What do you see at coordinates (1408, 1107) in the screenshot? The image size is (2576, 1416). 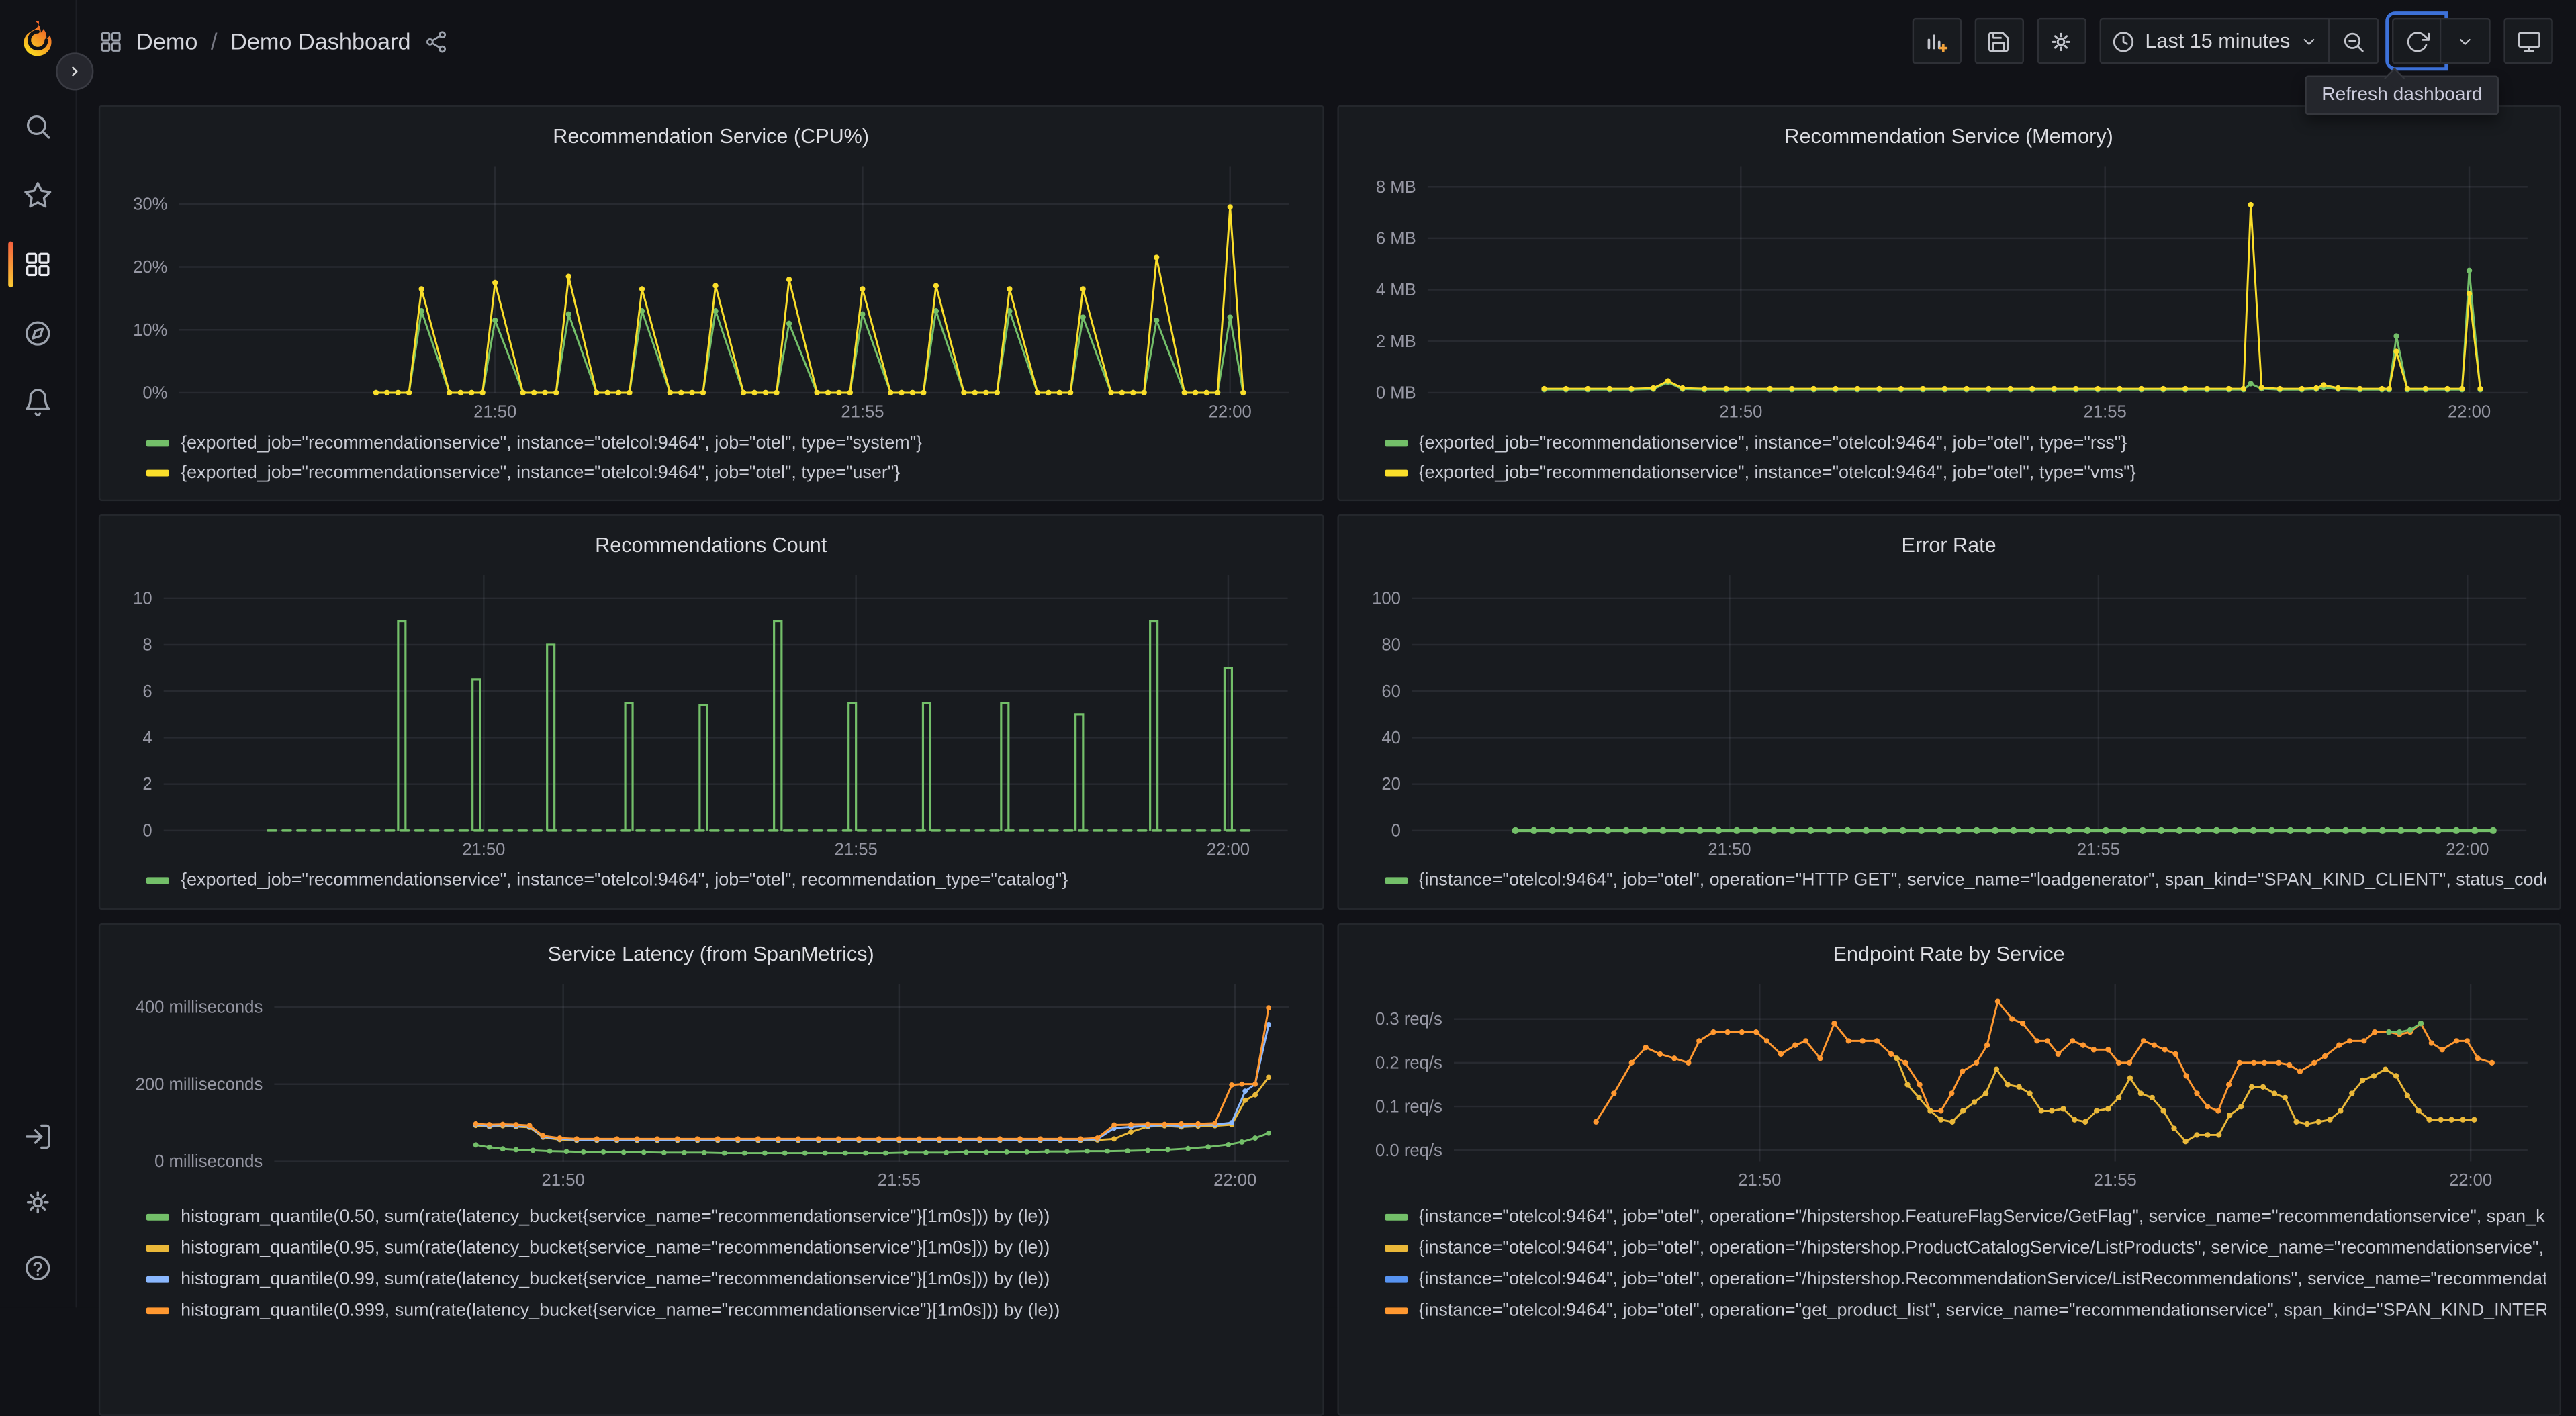 I see `svg-text: 0.1 req/s` at bounding box center [1408, 1107].